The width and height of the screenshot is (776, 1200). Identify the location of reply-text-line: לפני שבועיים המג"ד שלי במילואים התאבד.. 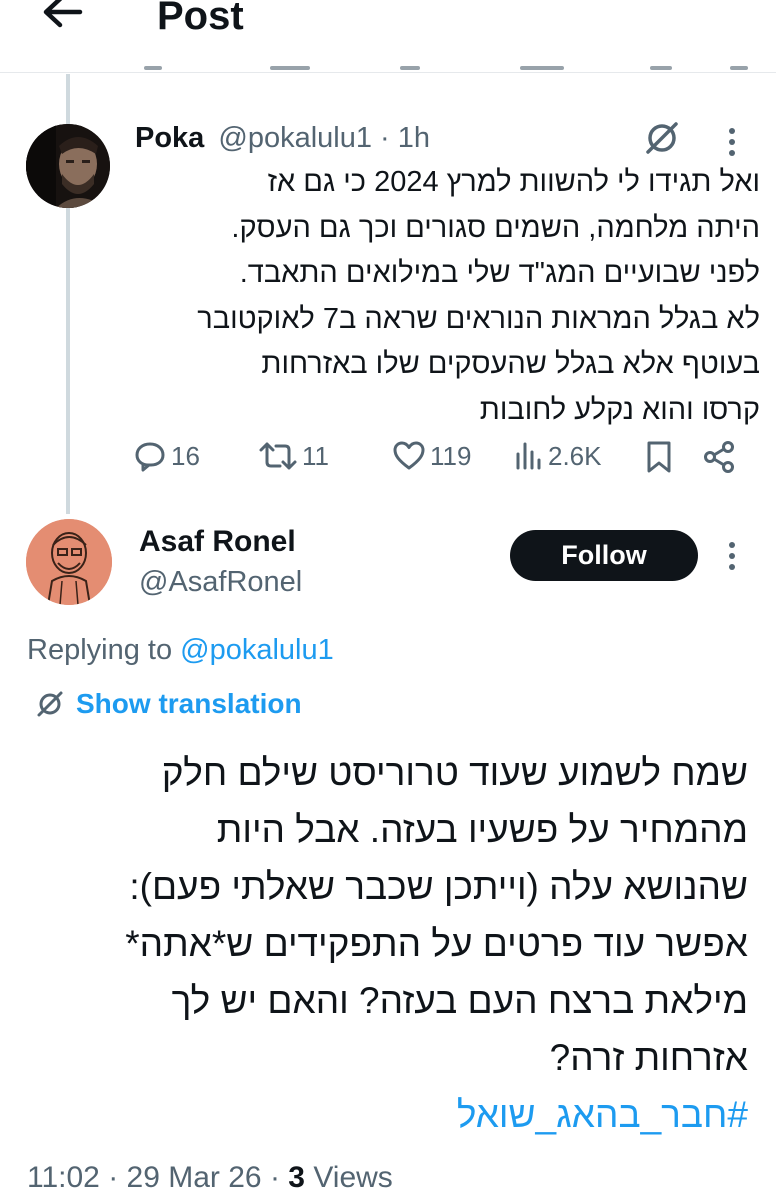
(499, 273).